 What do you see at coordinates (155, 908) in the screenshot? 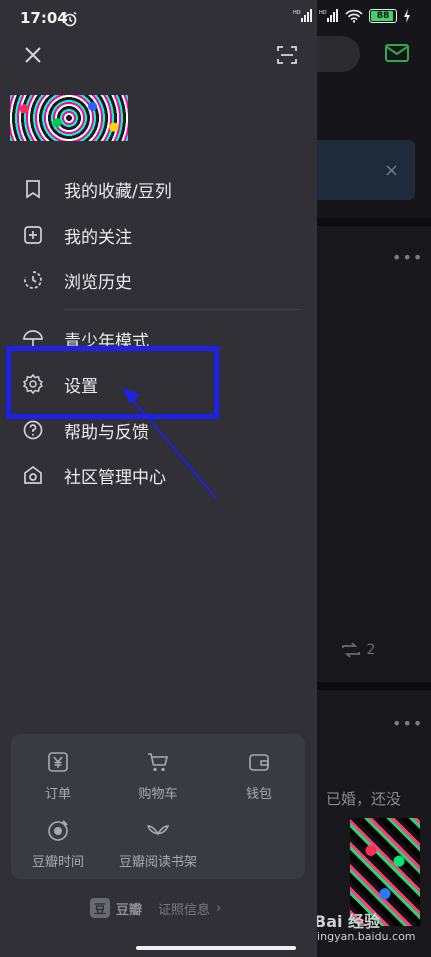
I see `drawer-footer: 豆 豆瓣 证照信息 ›` at bounding box center [155, 908].